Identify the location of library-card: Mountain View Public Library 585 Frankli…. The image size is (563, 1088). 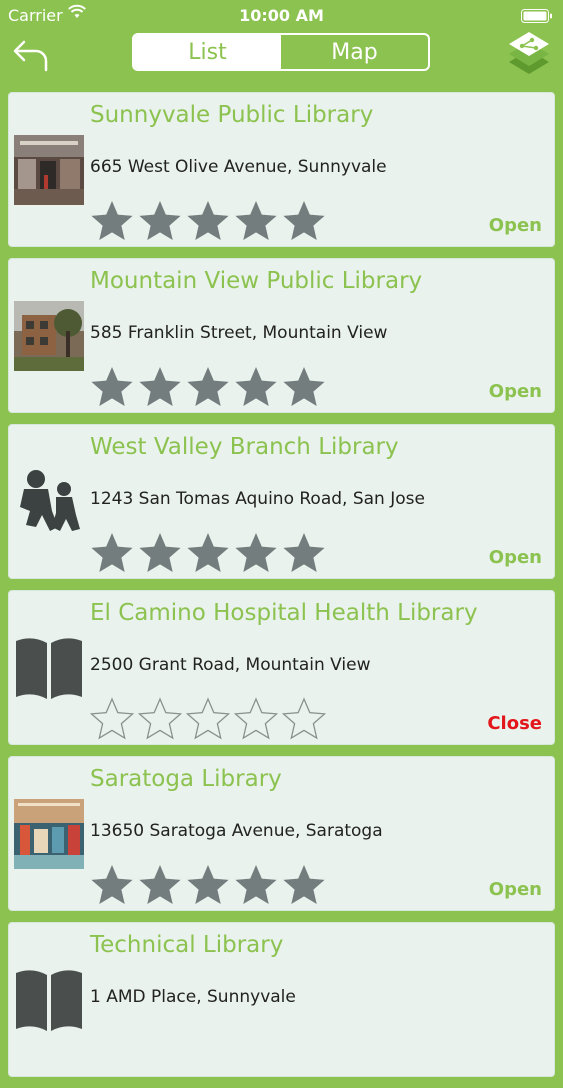
(281, 335).